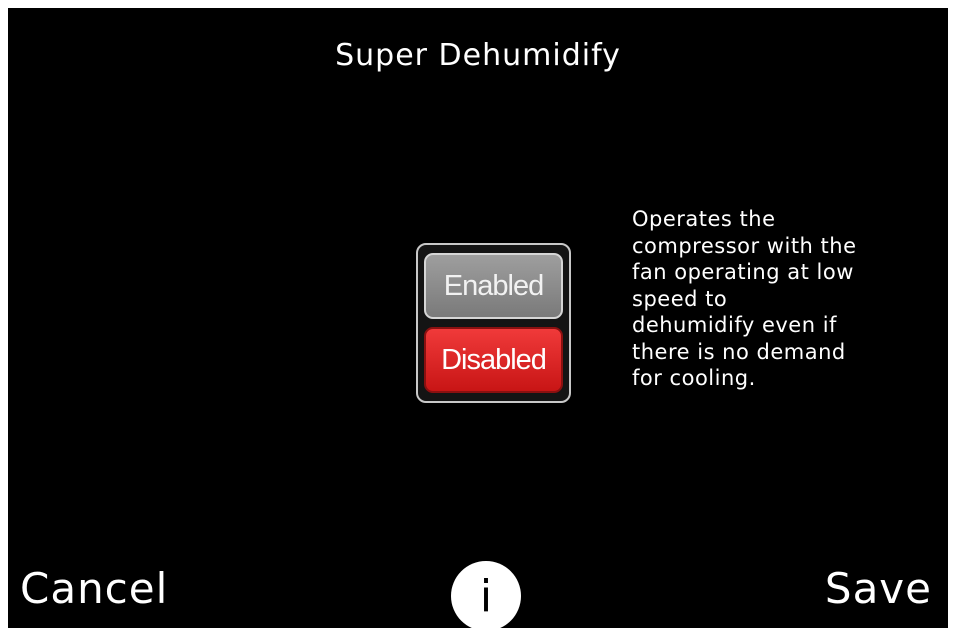  I want to click on description-line: compressor with the, so click(744, 245).